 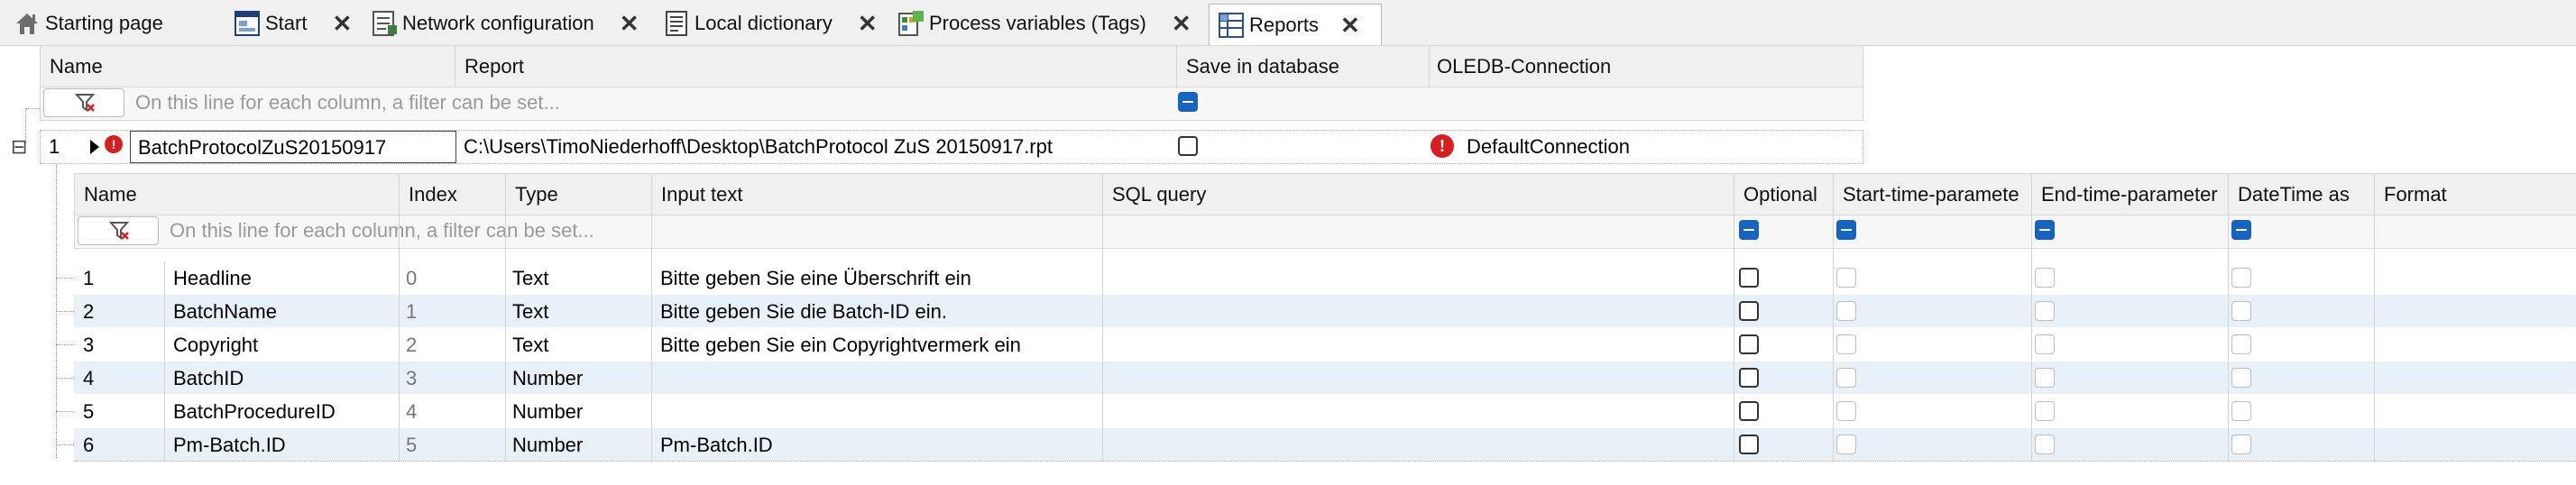 What do you see at coordinates (1188, 102) in the screenshot?
I see `filter-checkbox-save-in-database` at bounding box center [1188, 102].